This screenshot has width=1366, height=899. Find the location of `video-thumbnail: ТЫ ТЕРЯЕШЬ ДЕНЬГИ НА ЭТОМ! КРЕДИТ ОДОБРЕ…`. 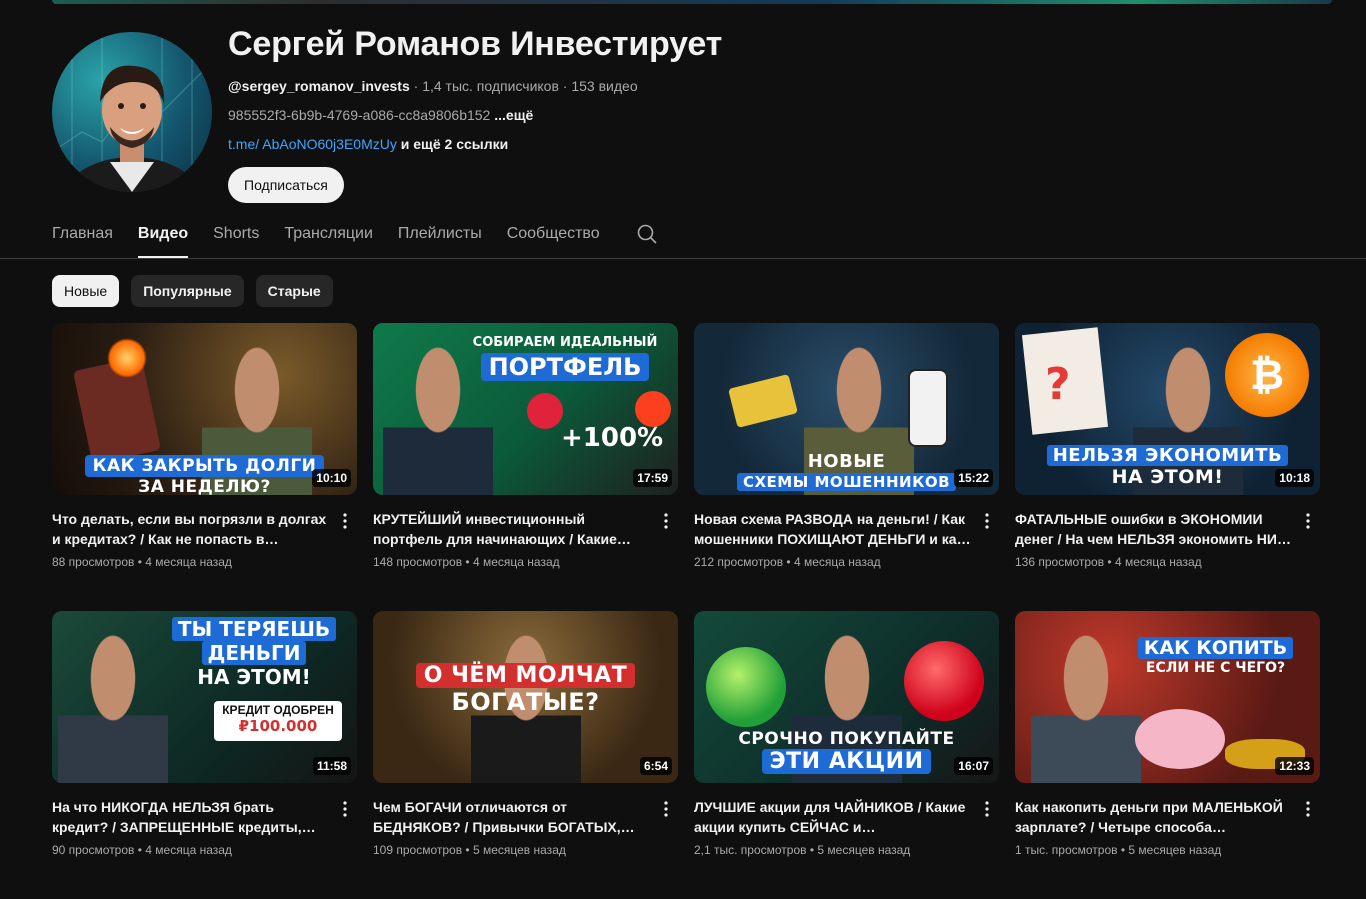

video-thumbnail: ТЫ ТЕРЯЕШЬ ДЕНЬГИ НА ЭТОМ! КРЕДИТ ОДОБРЕ… is located at coordinates (204, 697).